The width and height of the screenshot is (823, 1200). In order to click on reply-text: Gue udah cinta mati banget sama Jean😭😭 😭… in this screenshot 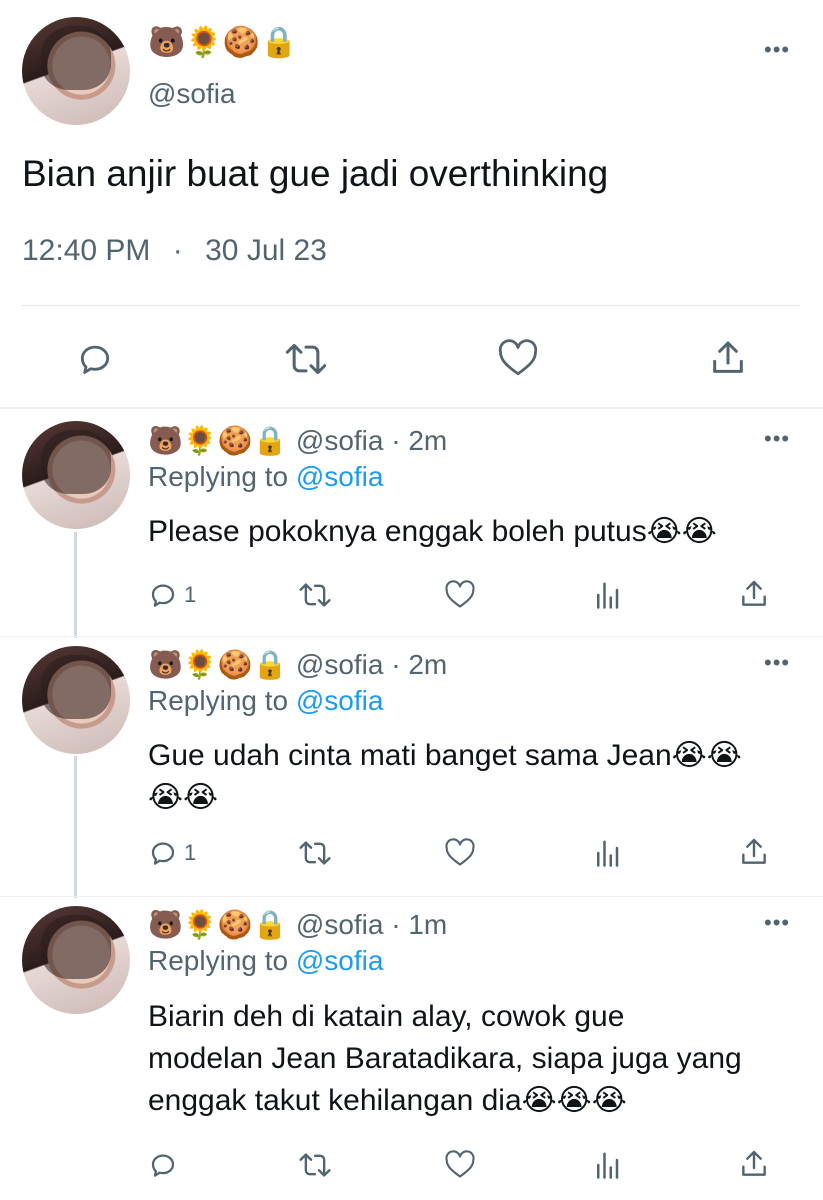, I will do `click(445, 777)`.